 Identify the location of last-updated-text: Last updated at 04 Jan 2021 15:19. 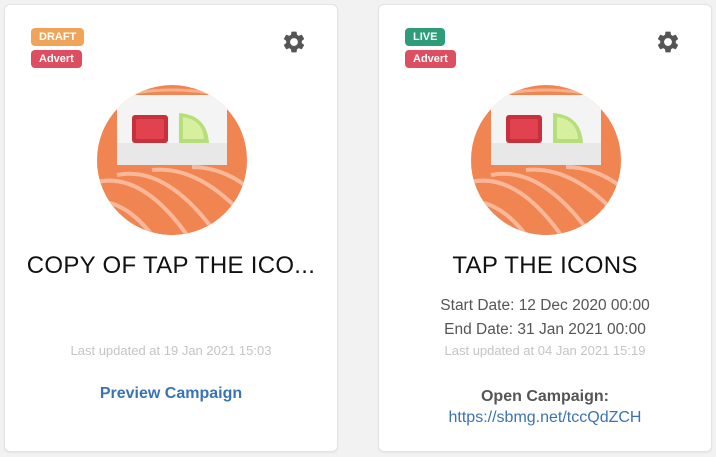
(545, 350).